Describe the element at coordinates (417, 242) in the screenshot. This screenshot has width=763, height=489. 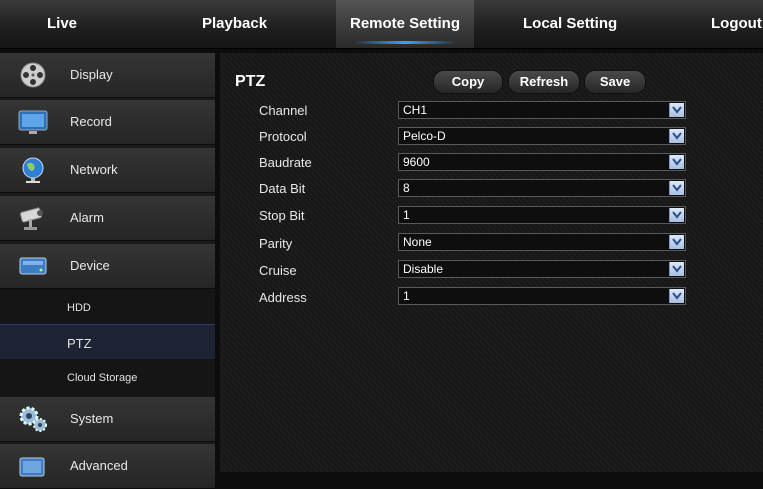
I see `parity-value: None` at that location.